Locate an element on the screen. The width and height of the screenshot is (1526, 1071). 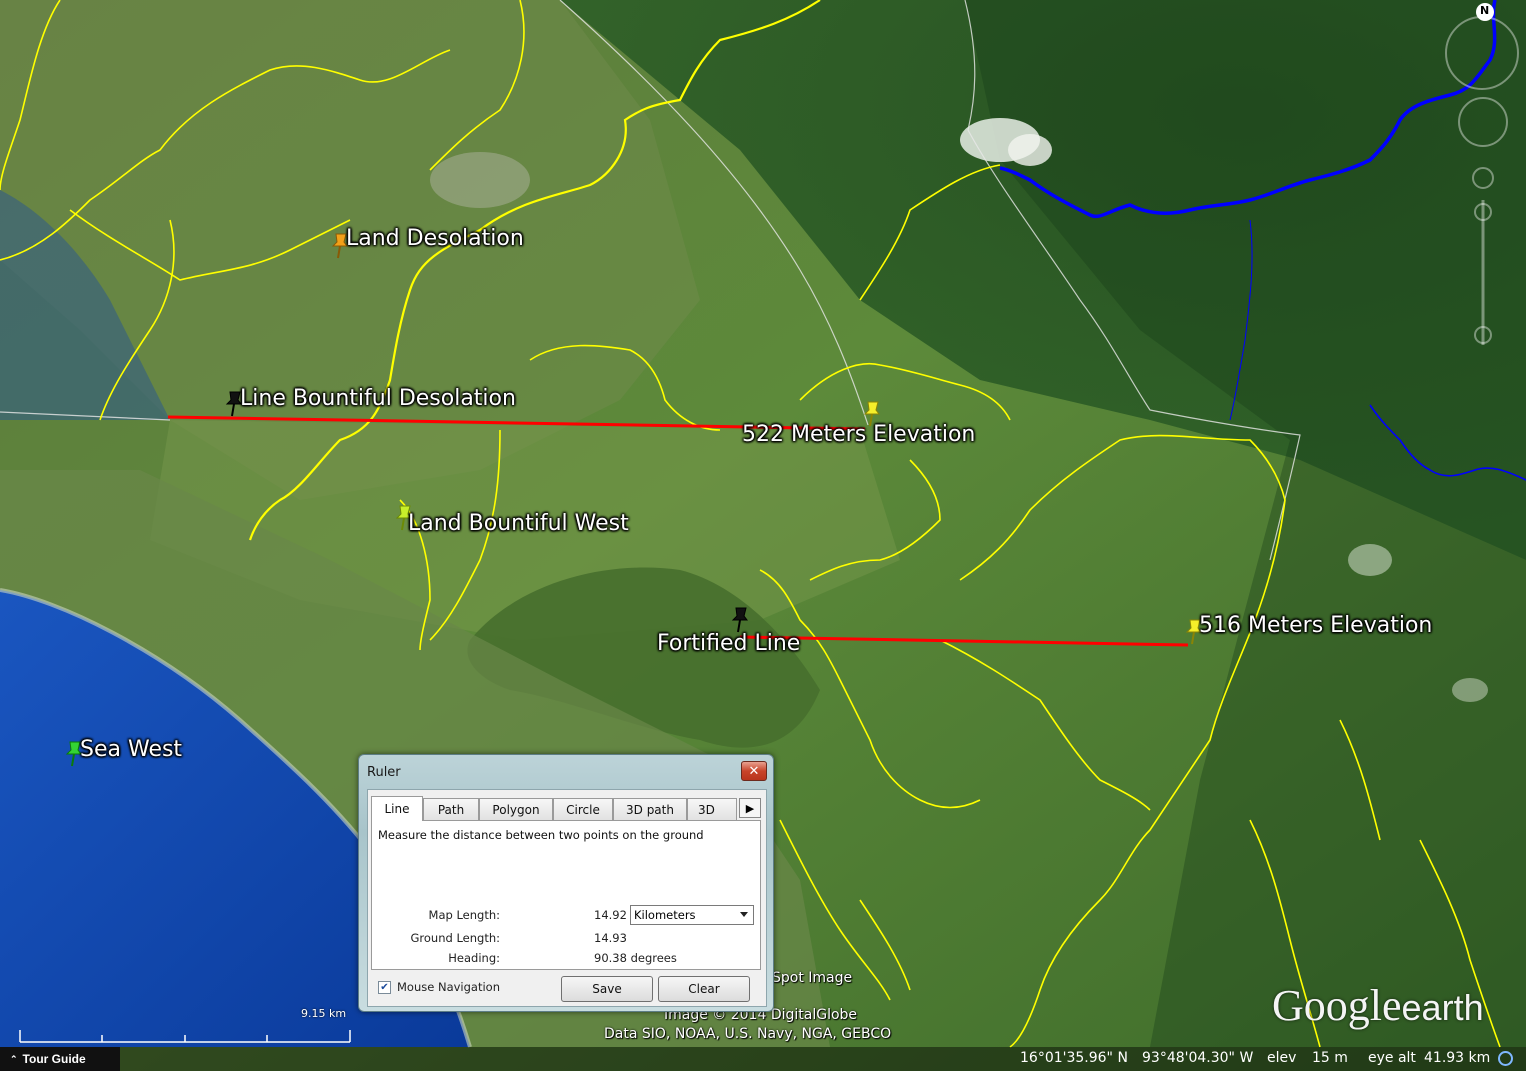
close-icon: ✕ is located at coordinates (754, 771).